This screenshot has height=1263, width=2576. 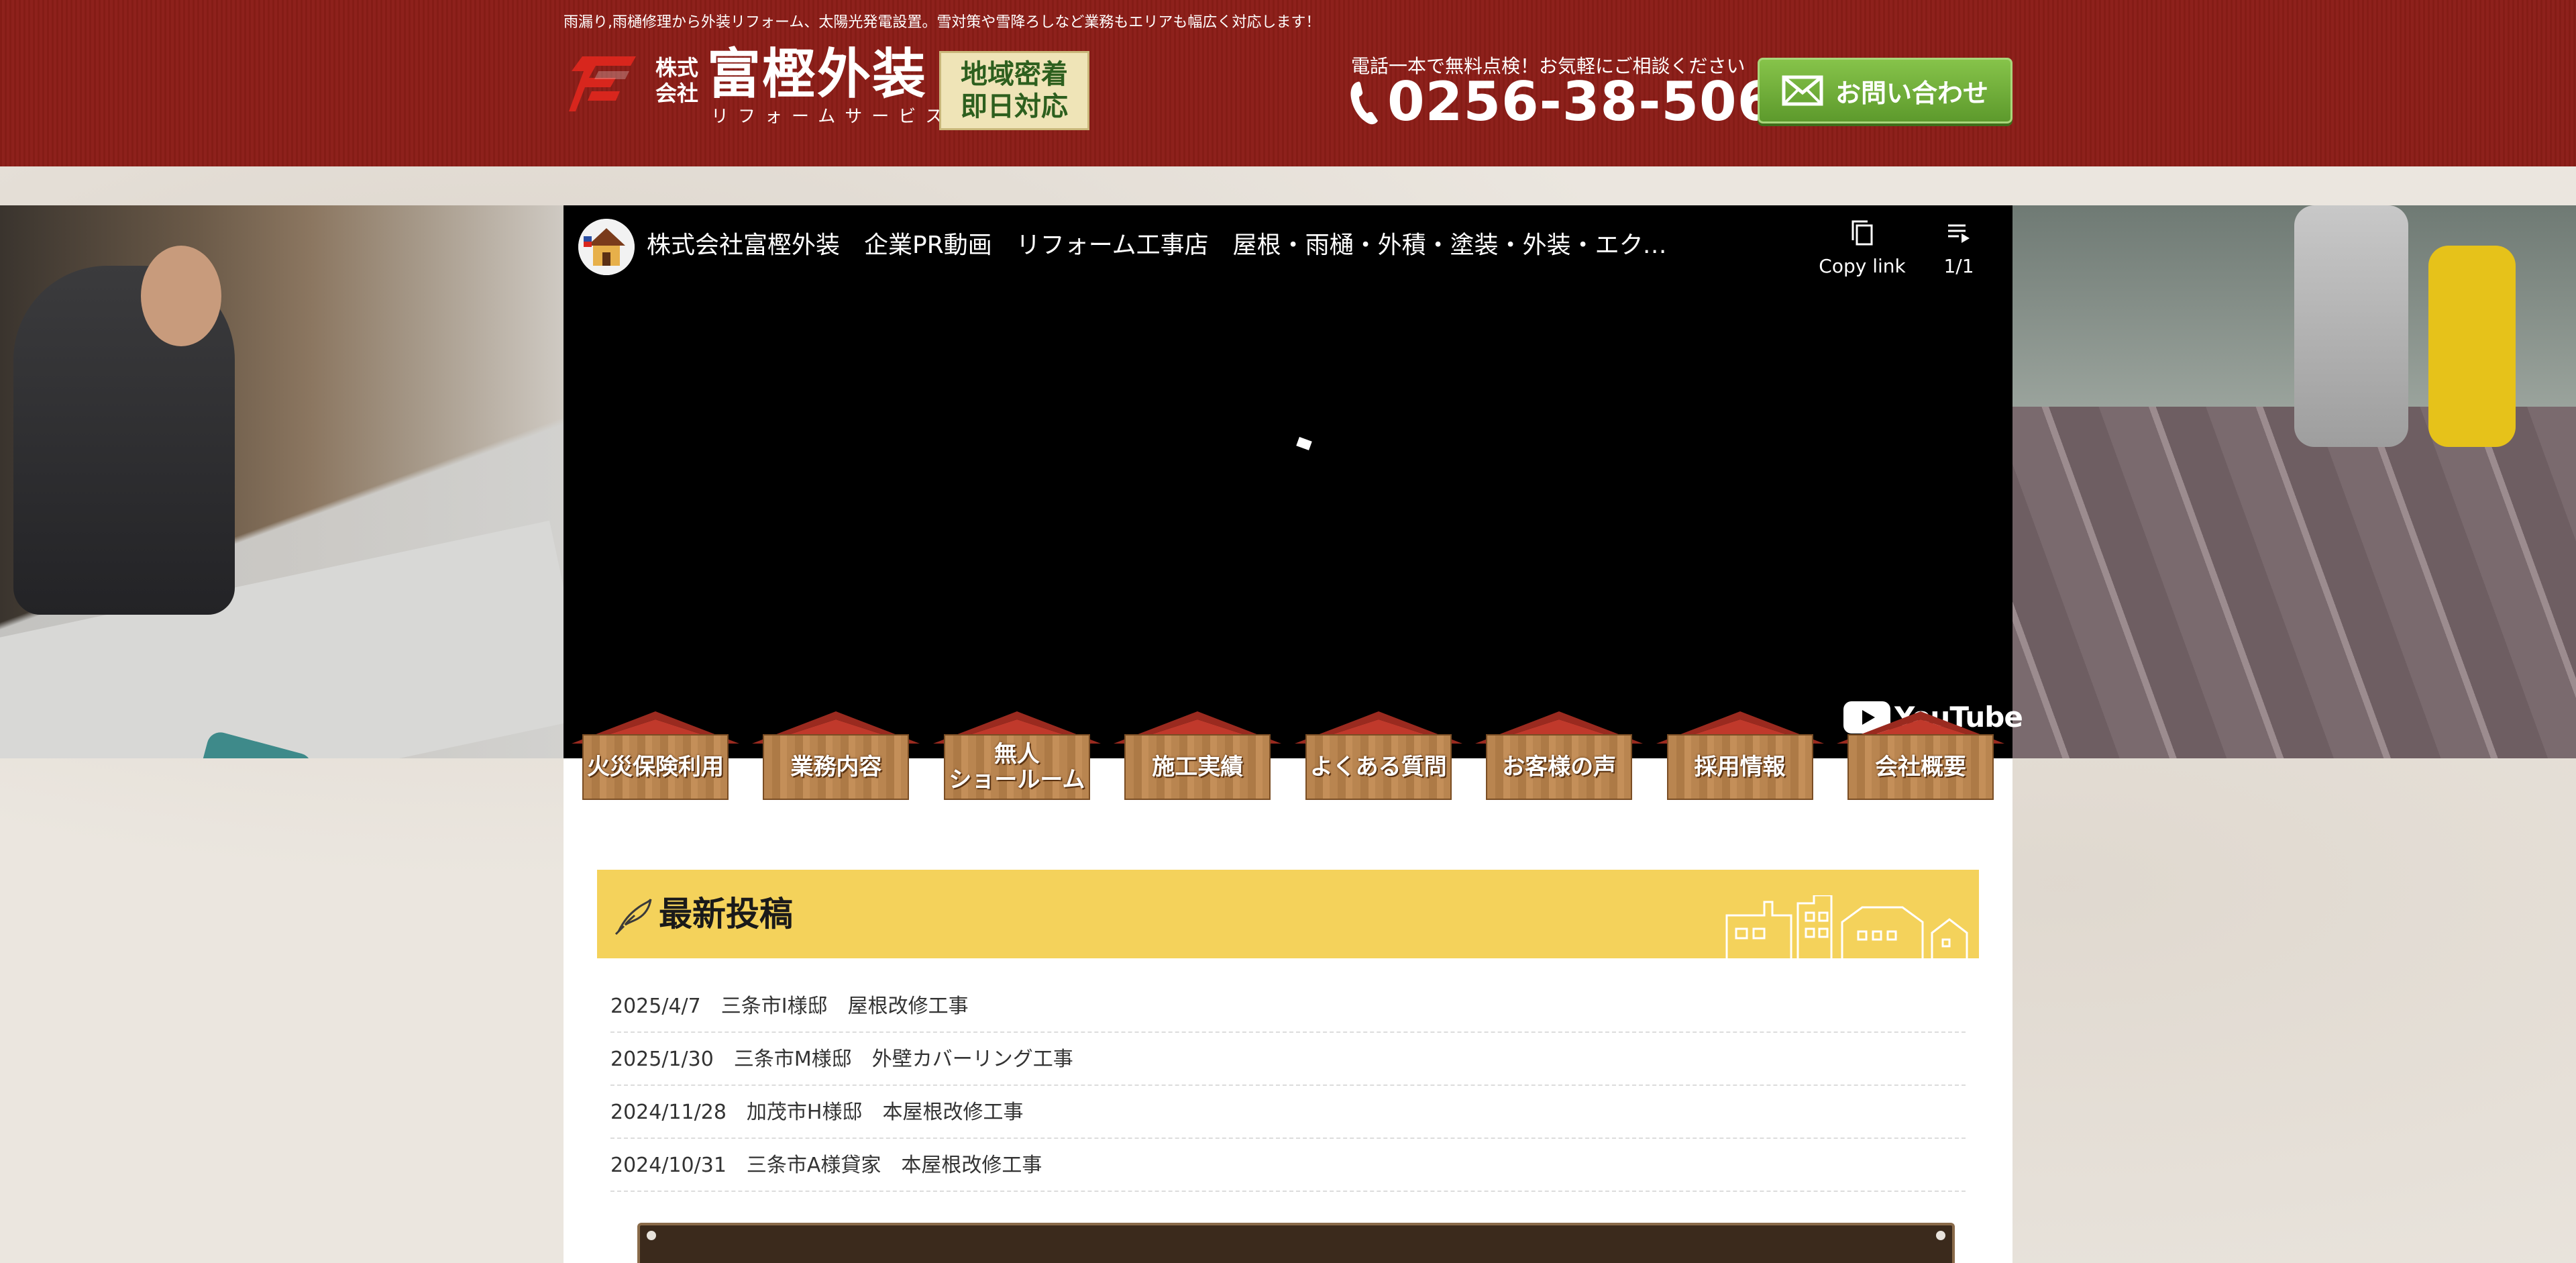 What do you see at coordinates (1802, 90) in the screenshot?
I see `mail-icon` at bounding box center [1802, 90].